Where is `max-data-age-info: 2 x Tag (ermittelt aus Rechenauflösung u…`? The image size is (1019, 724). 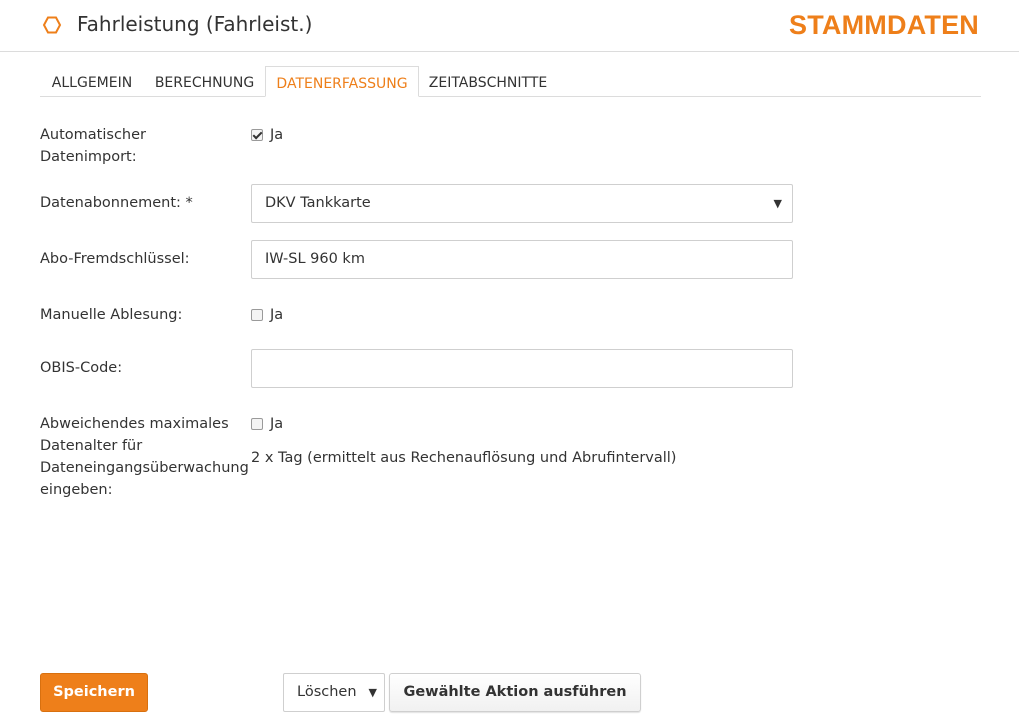 max-data-age-info: 2 x Tag (ermittelt aus Rechenauflösung u… is located at coordinates (464, 458).